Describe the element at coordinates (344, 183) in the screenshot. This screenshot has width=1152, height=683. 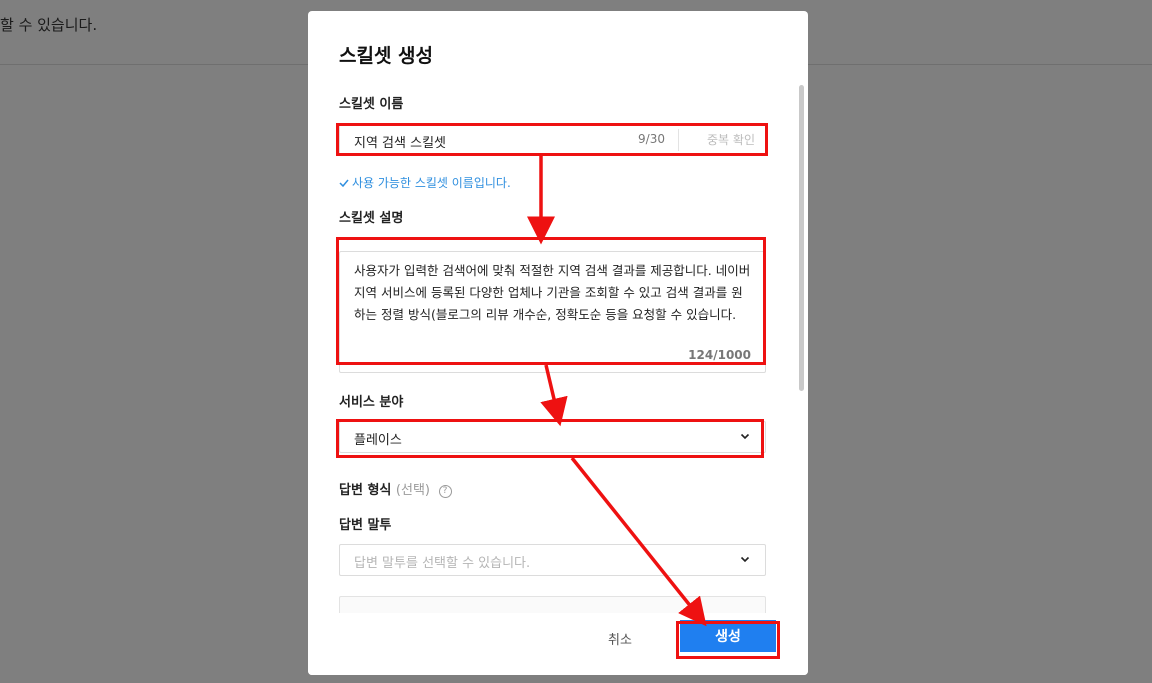
I see `check-icon` at that location.